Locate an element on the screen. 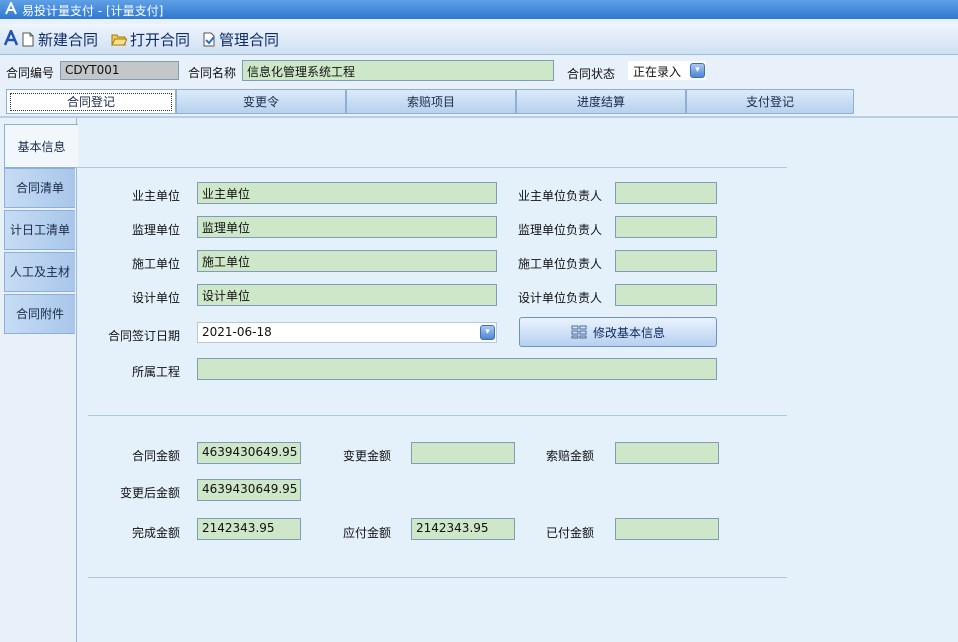  open-contract-button: 打开合同 is located at coordinates (150, 39).